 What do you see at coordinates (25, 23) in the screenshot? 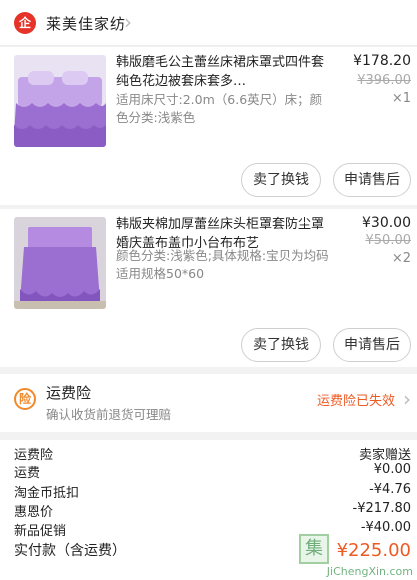
I see `shop-logo-icon: 企` at bounding box center [25, 23].